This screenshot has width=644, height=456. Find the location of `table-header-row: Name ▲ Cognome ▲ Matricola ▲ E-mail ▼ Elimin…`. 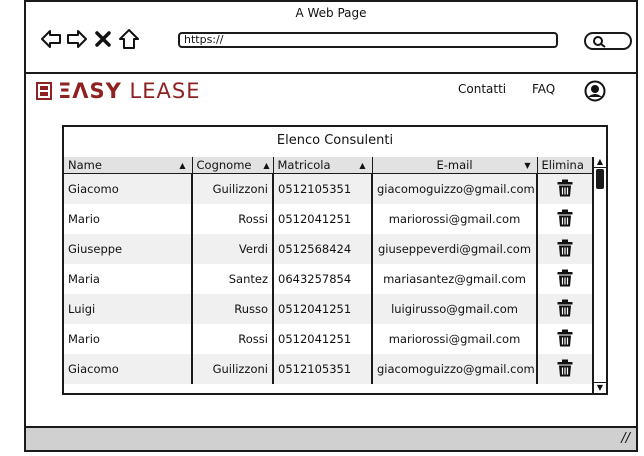

table-header-row: Name ▲ Cognome ▲ Matricola ▲ E-mail ▼ Elimin… is located at coordinates (328, 165).